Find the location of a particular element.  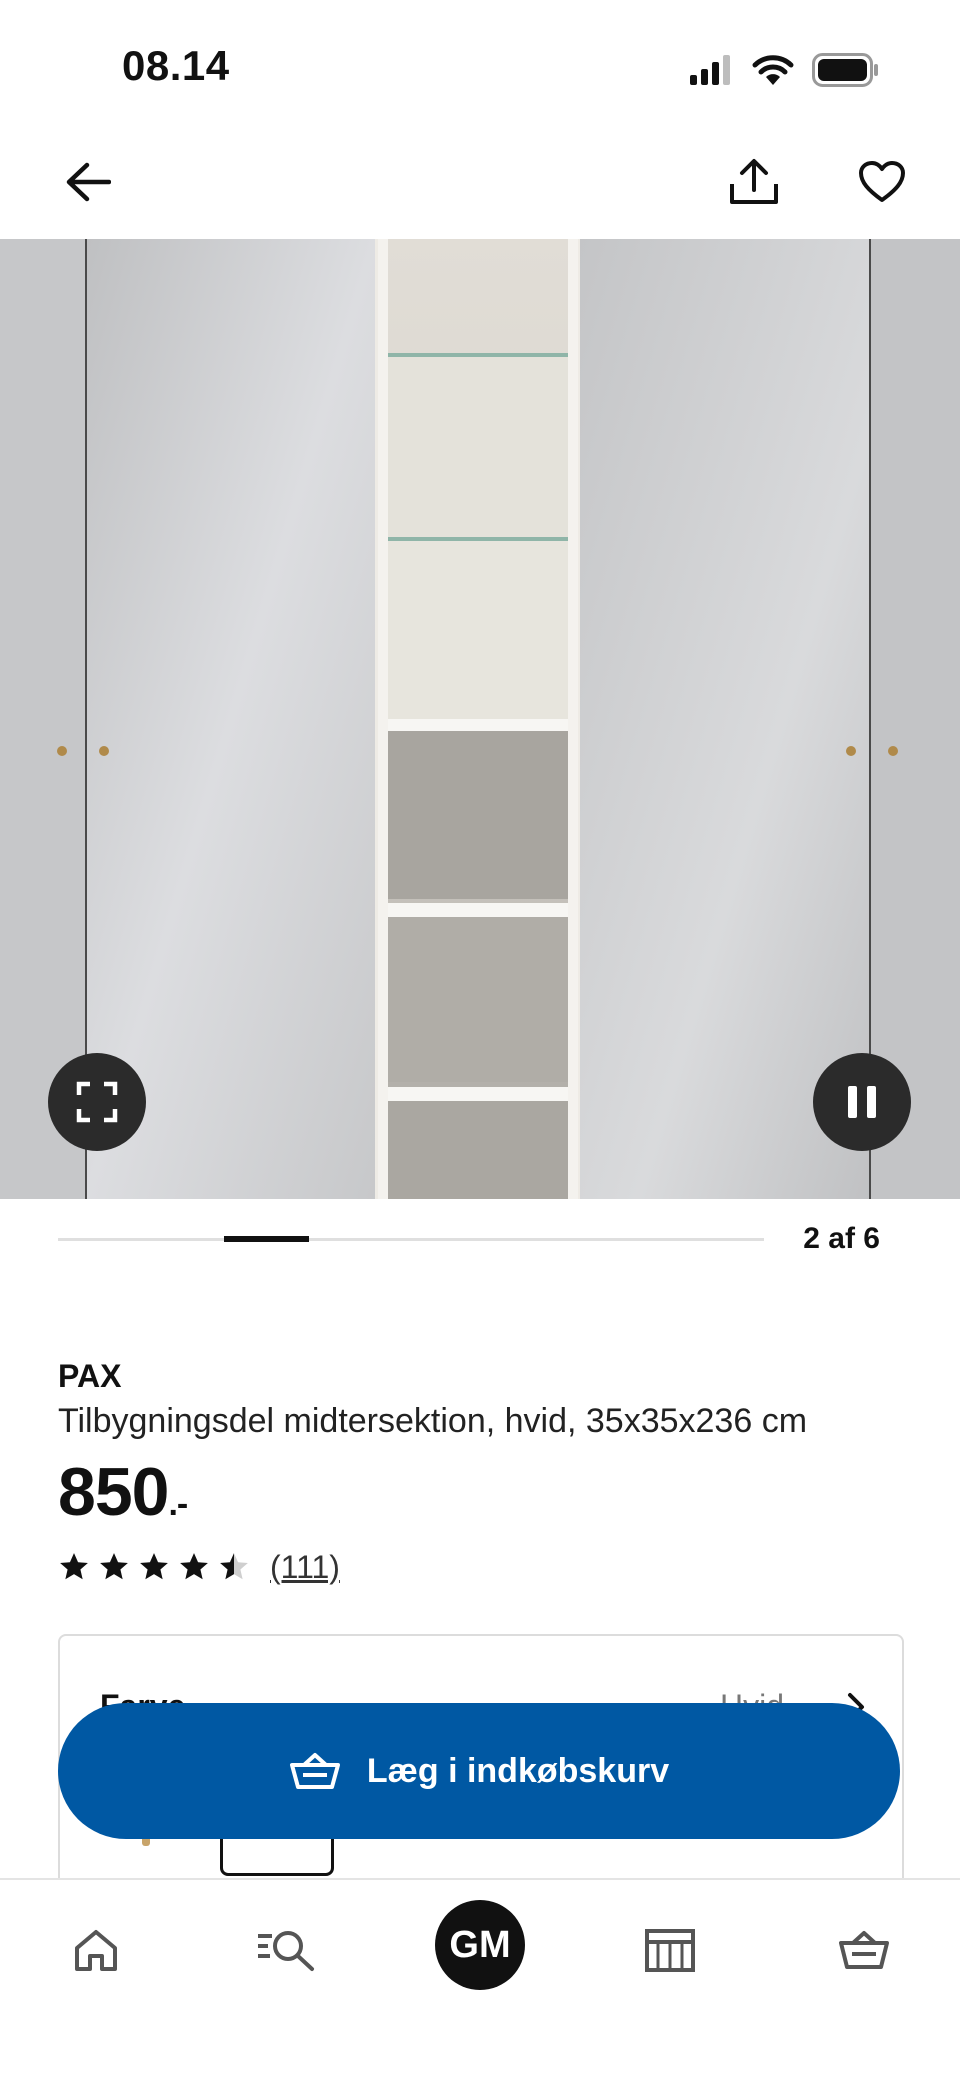

product-price: 850.- is located at coordinates (123, 1492).